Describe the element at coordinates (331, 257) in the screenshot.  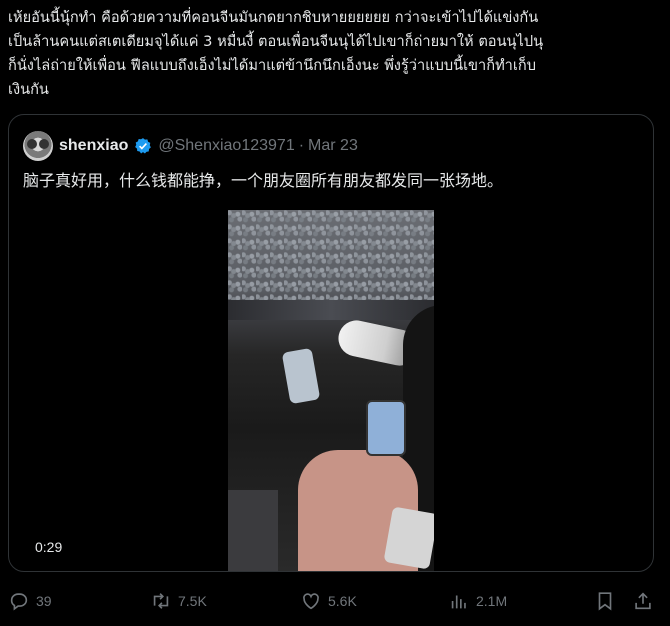
I see `video-frame-crowd` at that location.